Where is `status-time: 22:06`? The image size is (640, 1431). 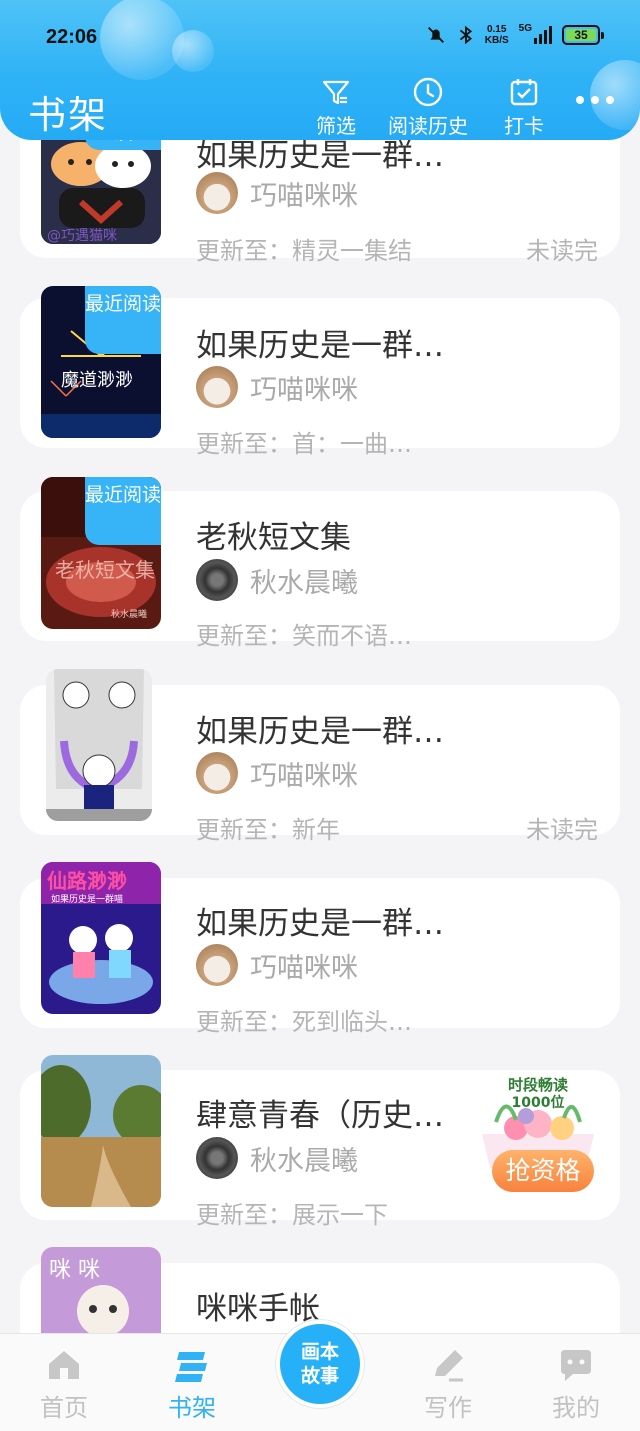 status-time: 22:06 is located at coordinates (72, 37).